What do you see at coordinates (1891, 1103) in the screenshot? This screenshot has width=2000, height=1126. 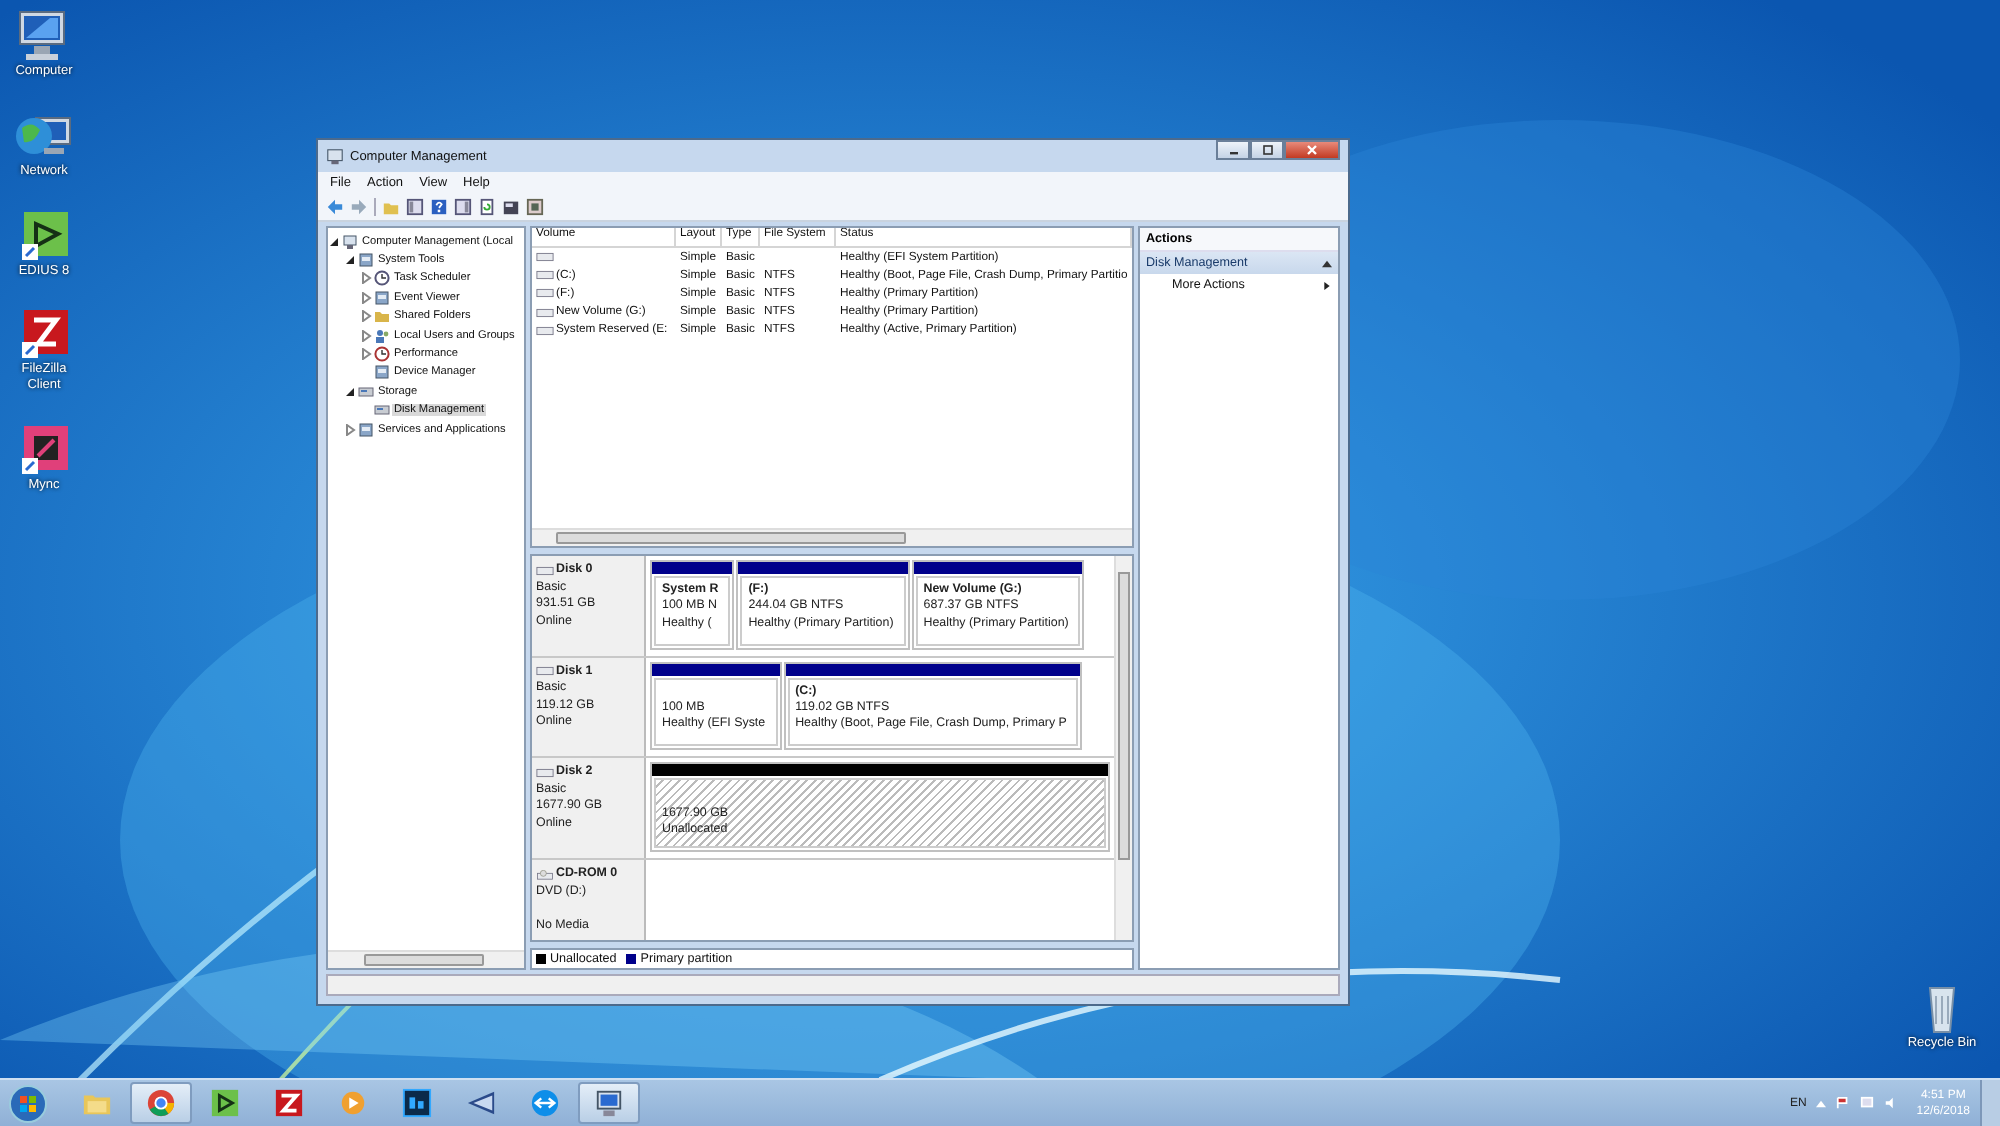 I see `speaker-icon` at bounding box center [1891, 1103].